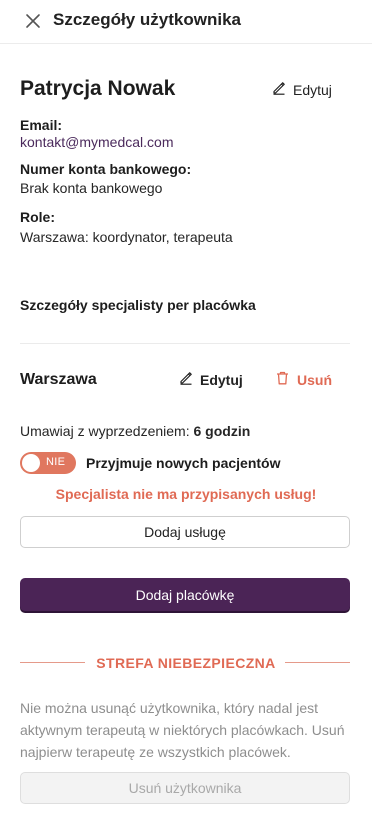  I want to click on roles-value: Warszawa: koordynator, terapeuta, so click(126, 237).